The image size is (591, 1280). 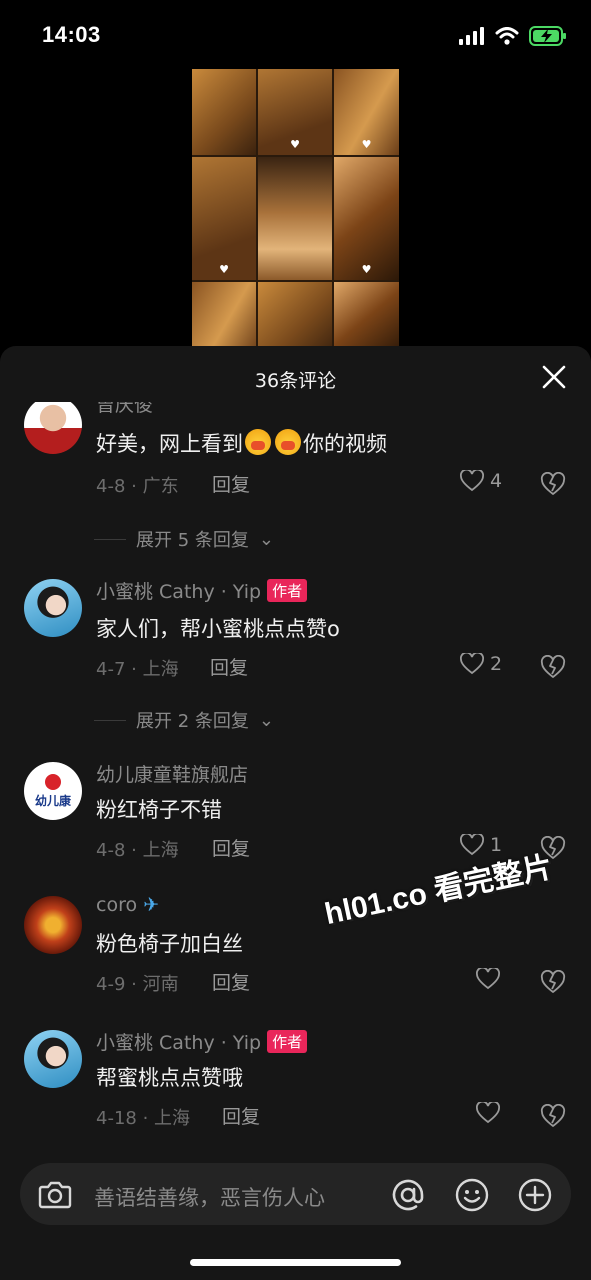 I want to click on like-count: 2, so click(x=496, y=664).